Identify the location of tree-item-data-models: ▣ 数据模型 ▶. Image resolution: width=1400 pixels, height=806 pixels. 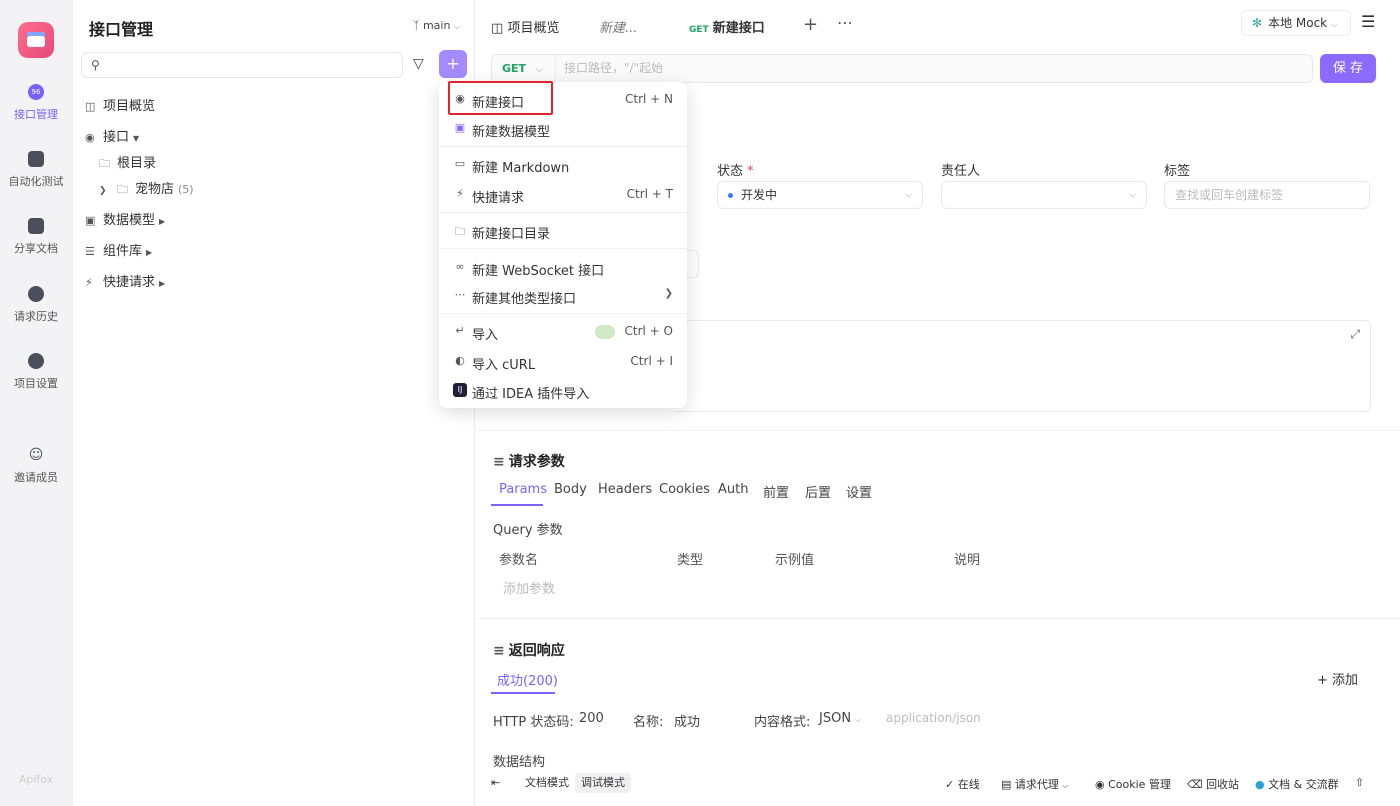
(125, 218).